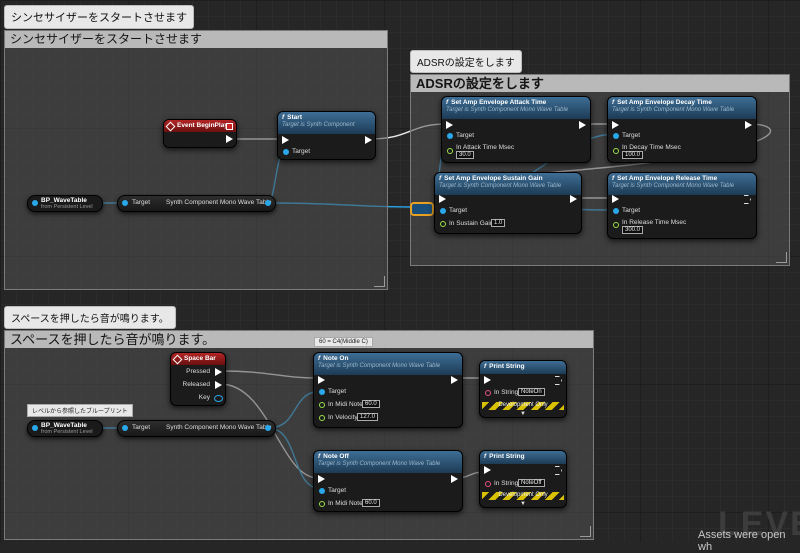  Describe the element at coordinates (326, 135) in the screenshot. I see `start-node: f Start Target is Synth Component Target` at that location.